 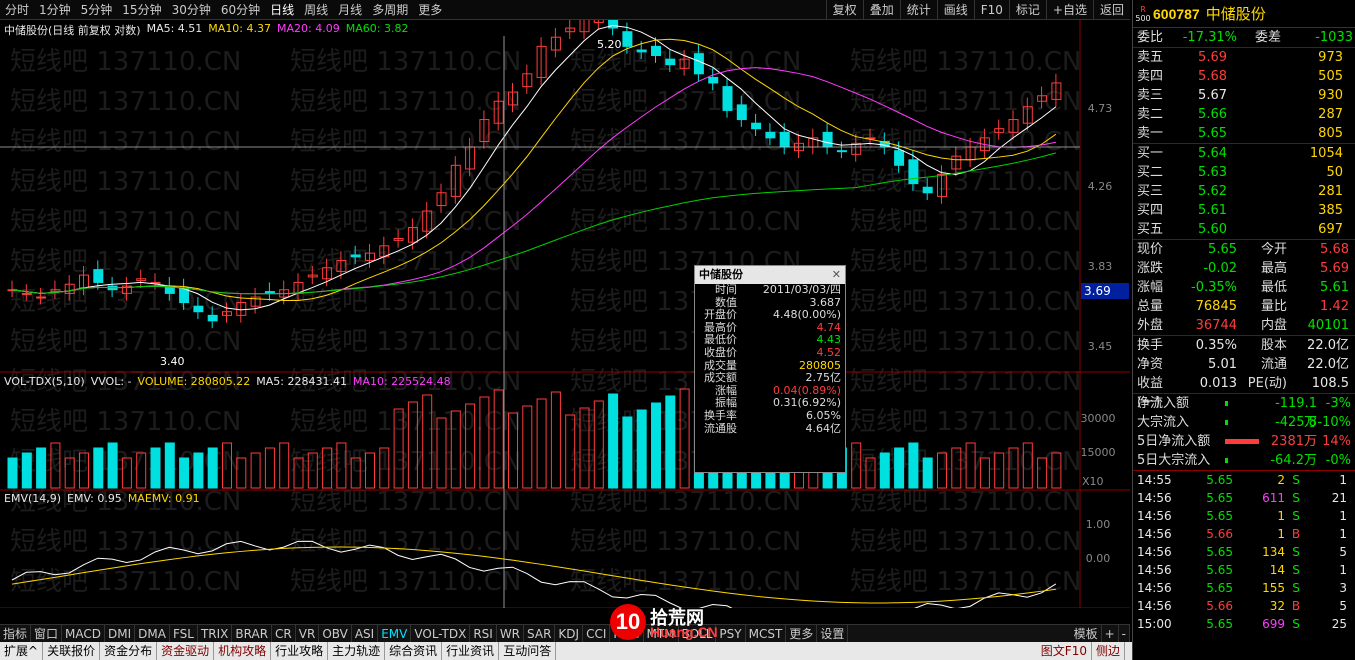 I want to click on level-volume: 505, so click(x=1330, y=76).